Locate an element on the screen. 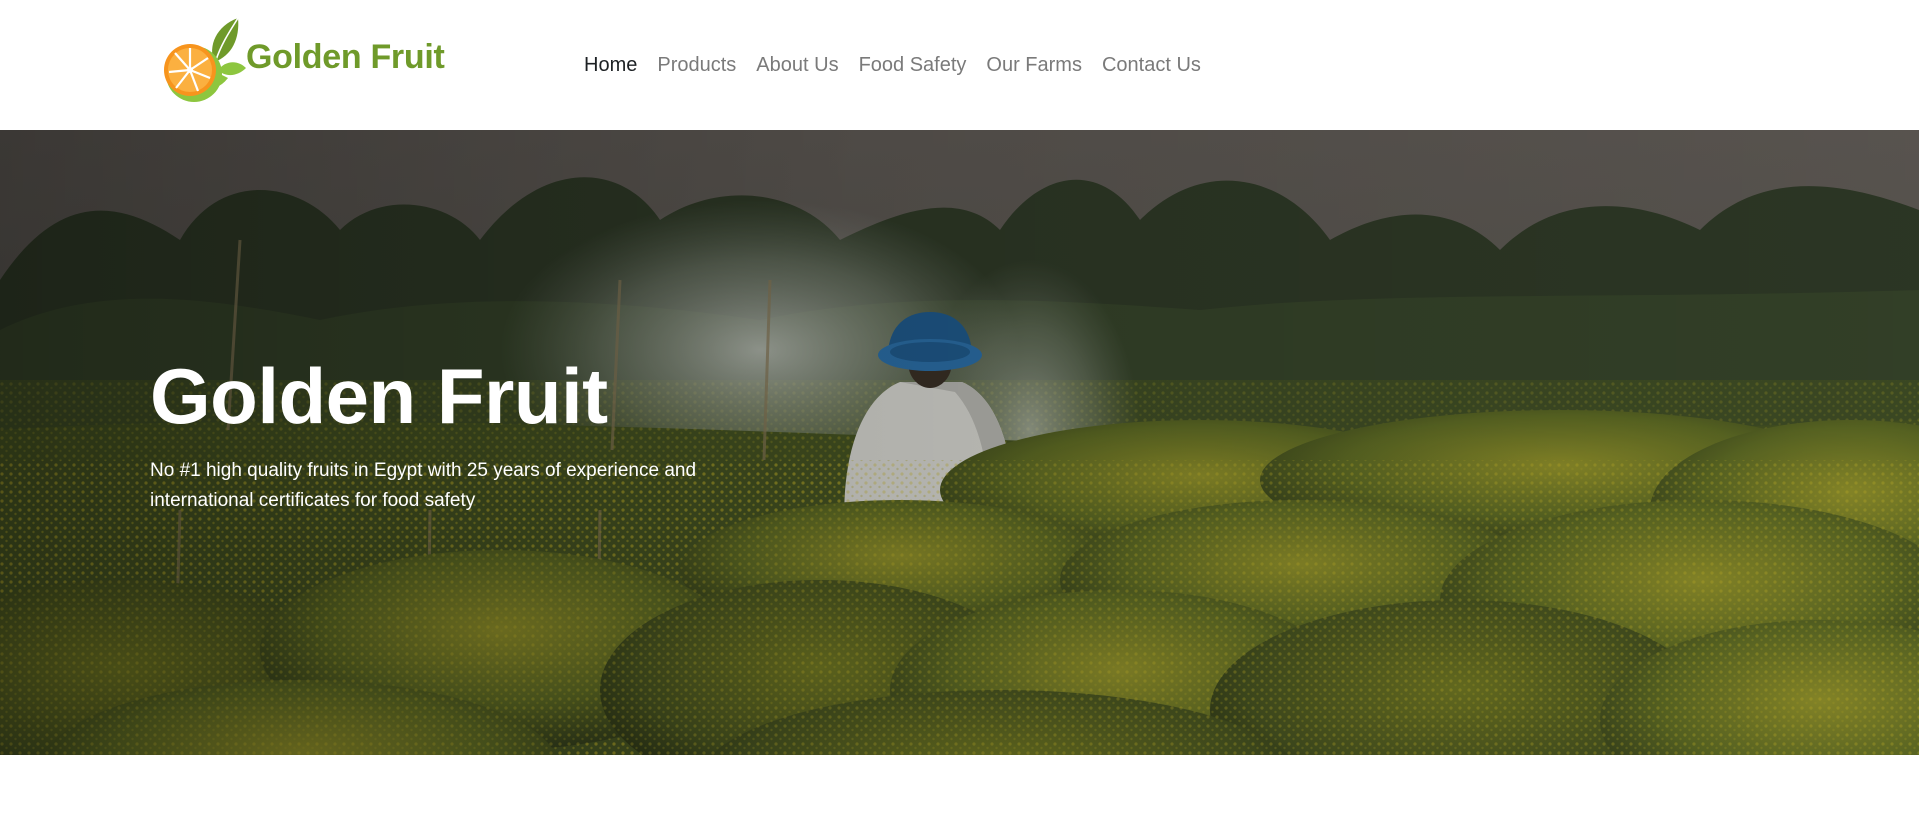 This screenshot has height=830, width=1919. nav-link-home: Home is located at coordinates (610, 65).